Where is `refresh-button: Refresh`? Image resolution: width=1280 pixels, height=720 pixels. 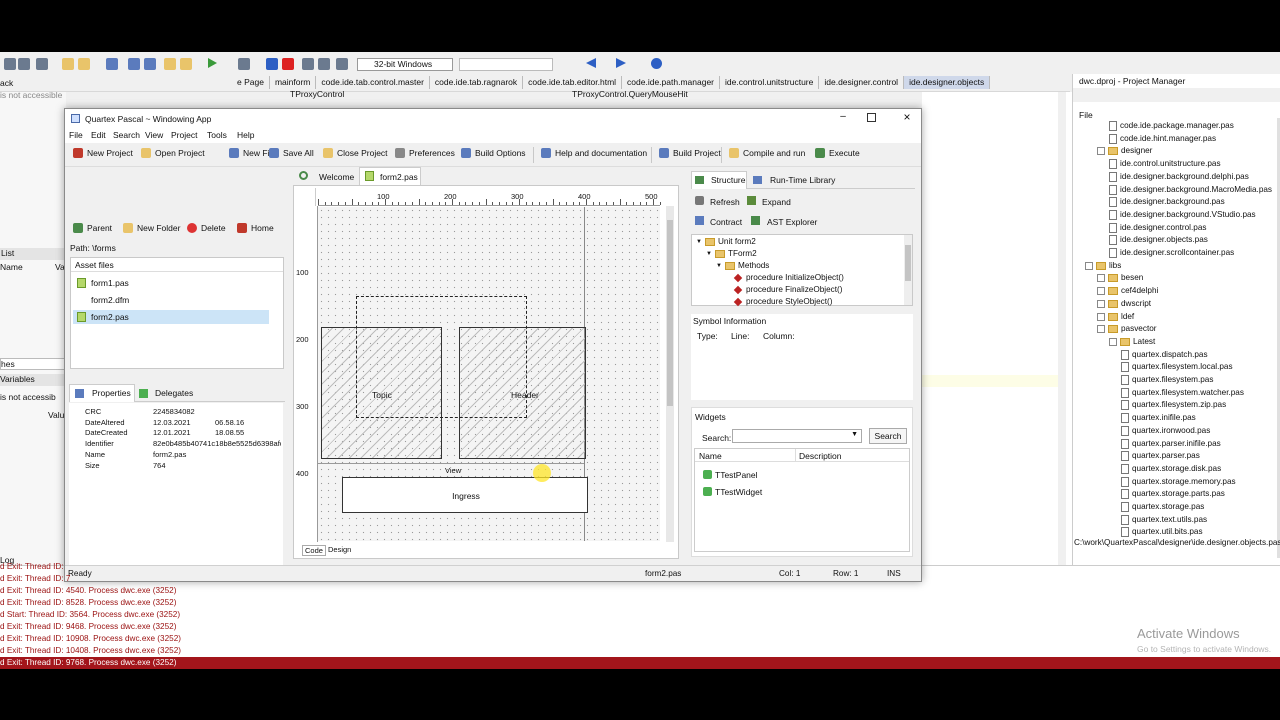
refresh-button: Refresh is located at coordinates (725, 202).